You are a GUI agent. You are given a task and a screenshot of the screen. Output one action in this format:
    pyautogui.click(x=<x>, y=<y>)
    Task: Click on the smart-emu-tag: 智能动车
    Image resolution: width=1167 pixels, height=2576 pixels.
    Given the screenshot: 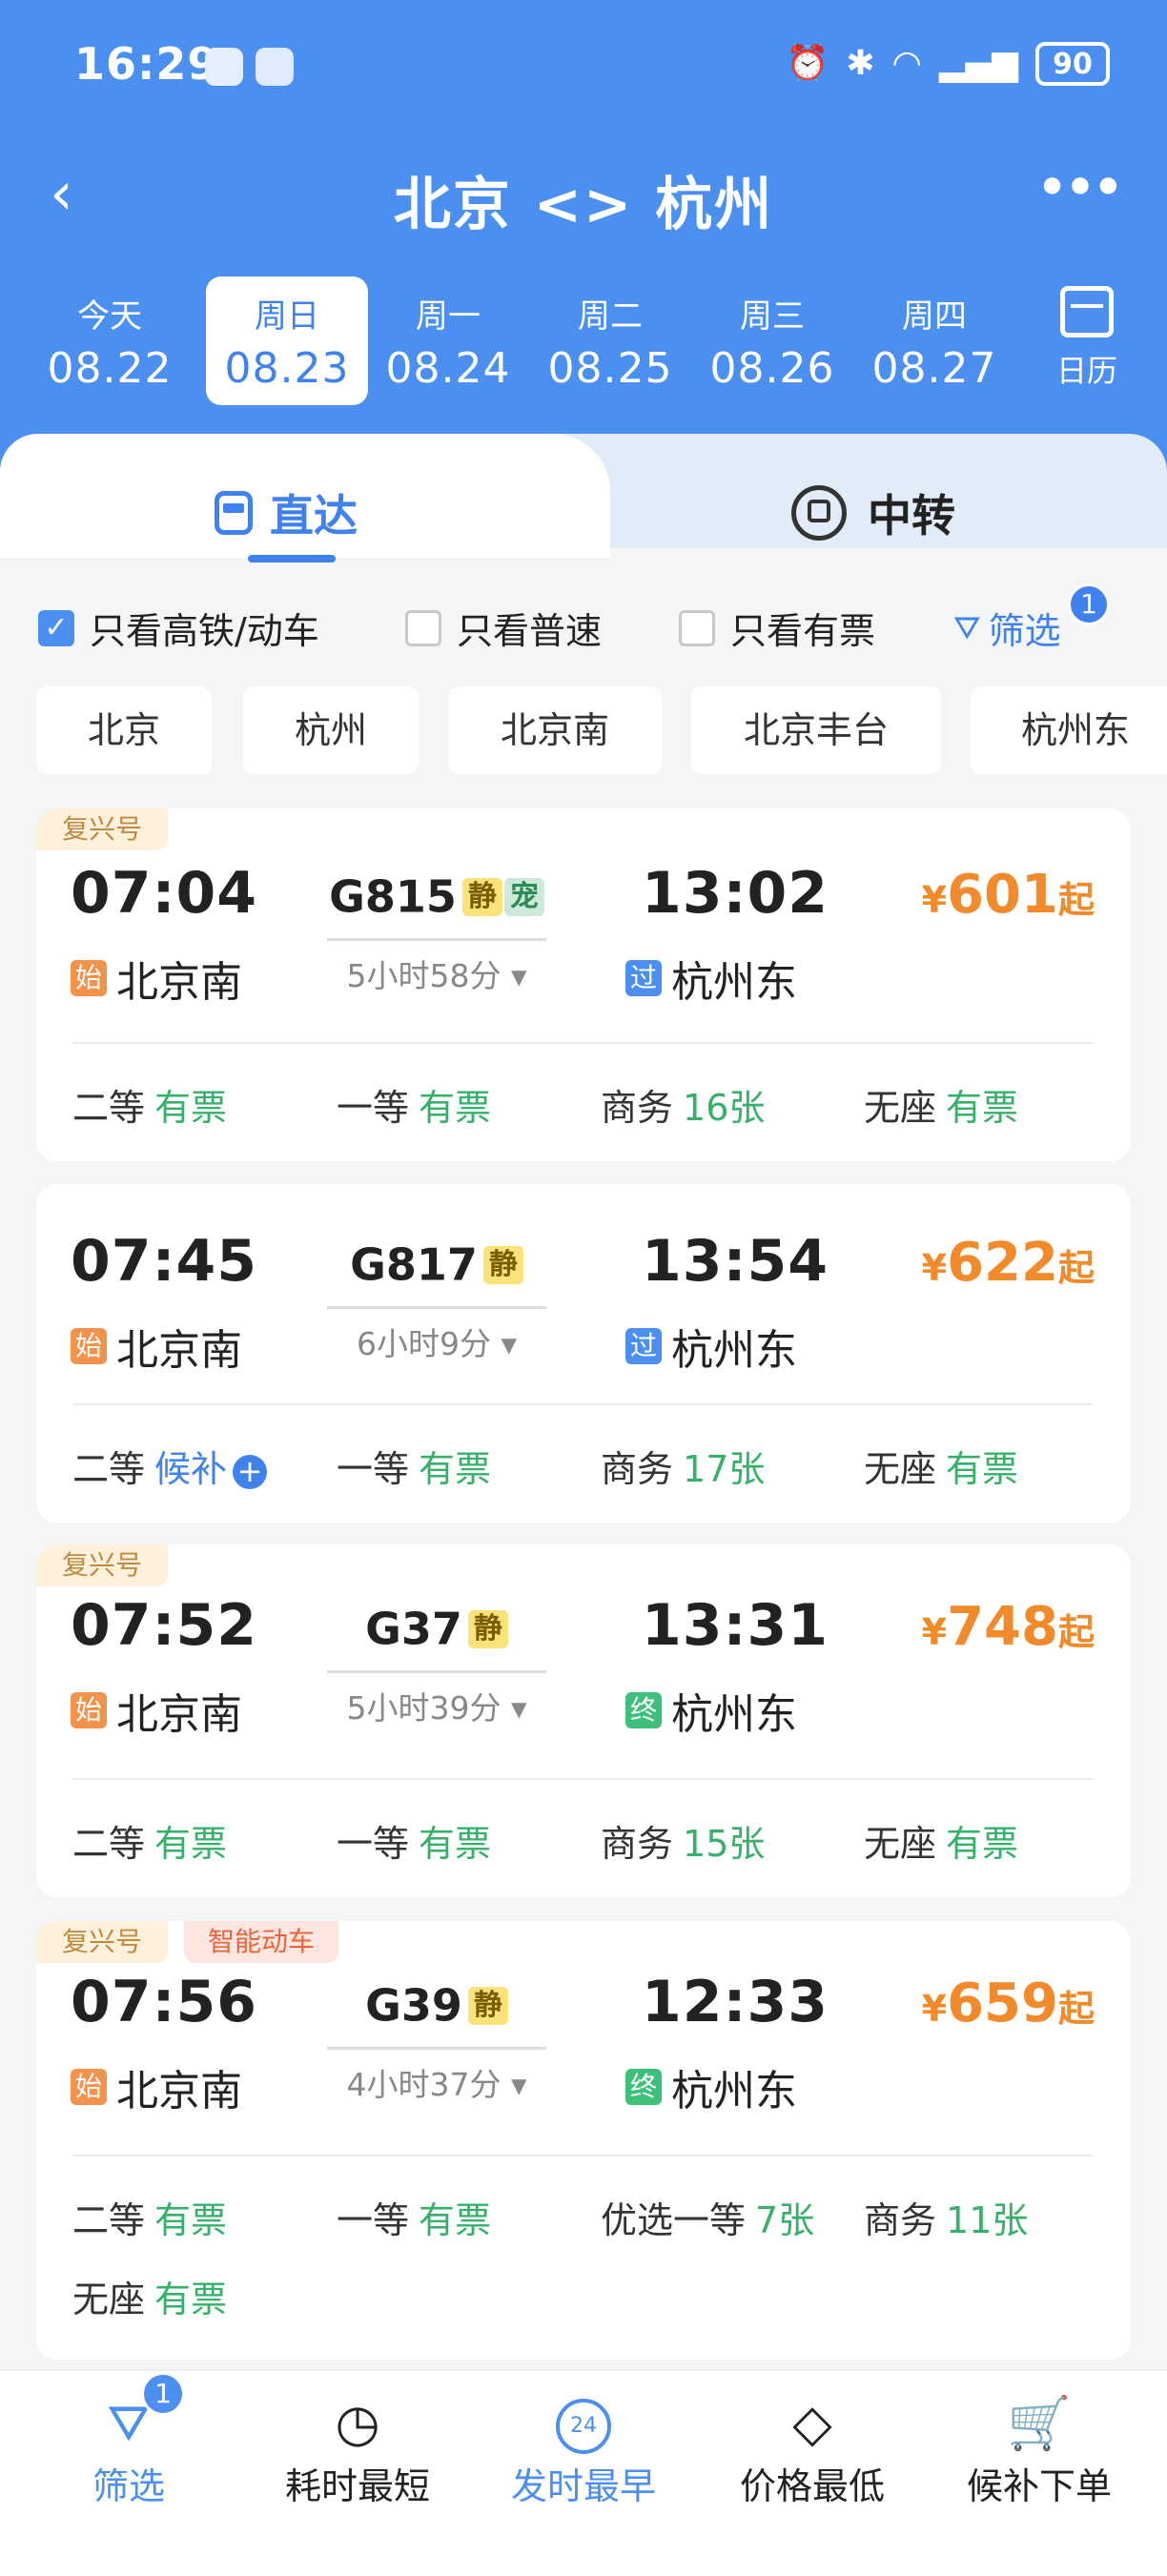 What is the action you would take?
    pyautogui.click(x=261, y=1942)
    